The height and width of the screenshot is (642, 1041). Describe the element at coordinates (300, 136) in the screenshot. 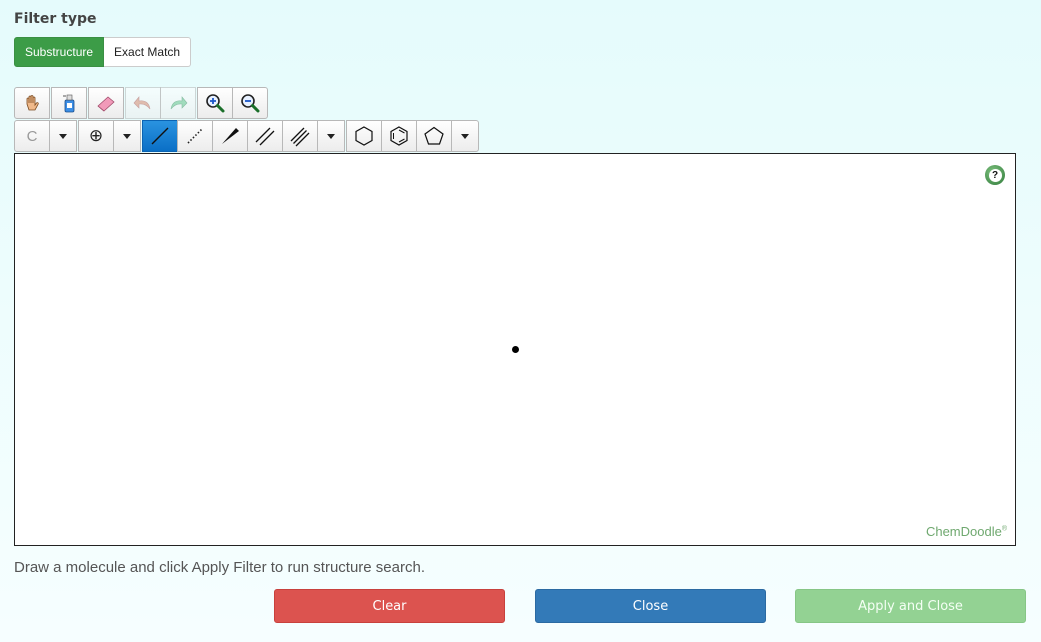

I see `triple-bond-icon` at that location.